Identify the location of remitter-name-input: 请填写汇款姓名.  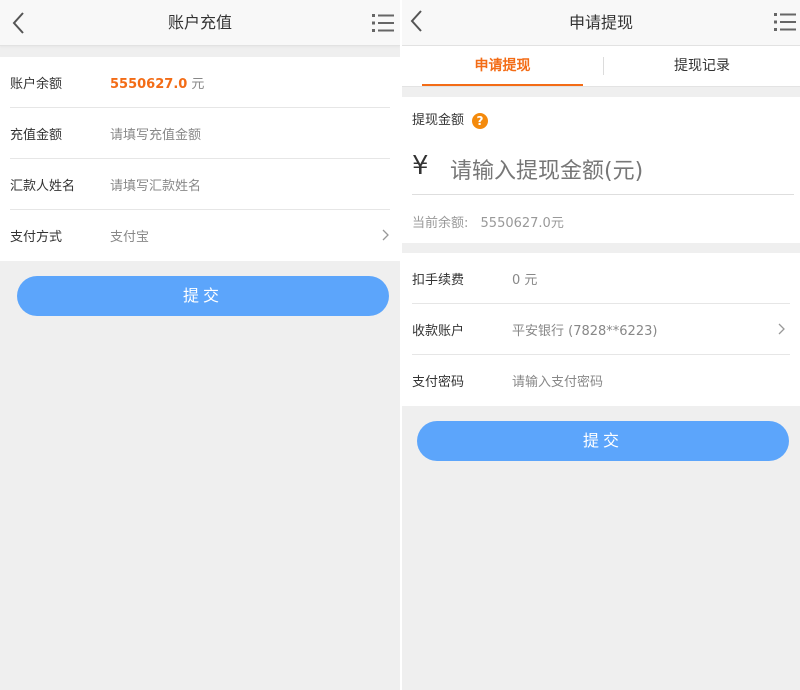
(250, 184).